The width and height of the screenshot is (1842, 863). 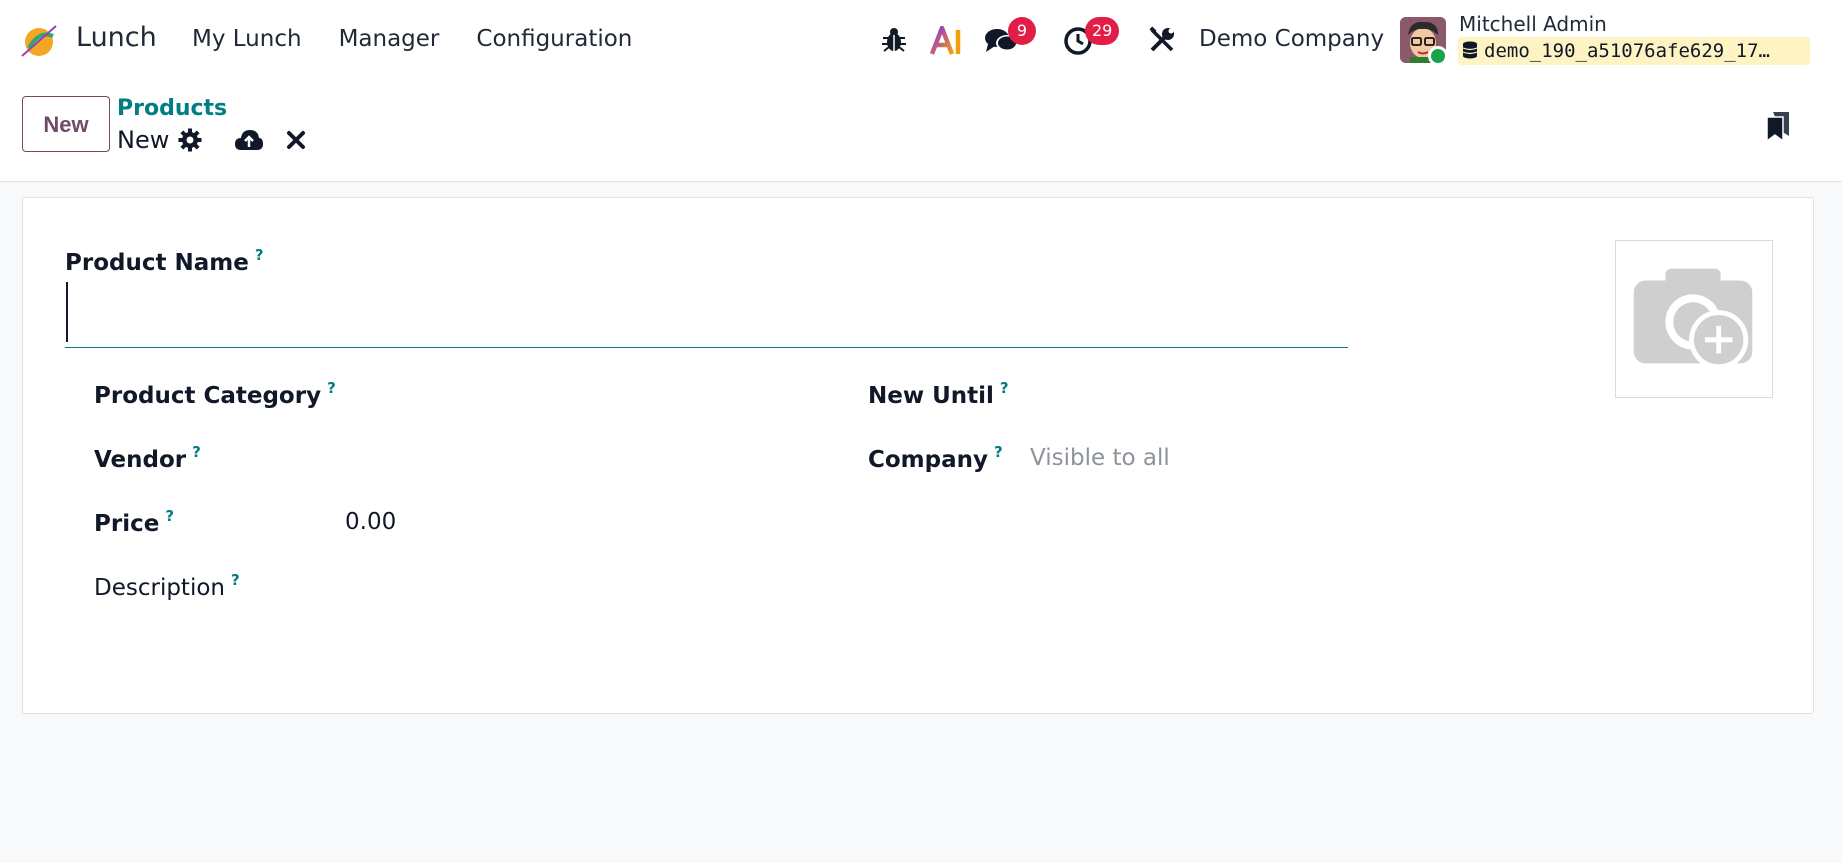 What do you see at coordinates (147, 458) in the screenshot?
I see `vendor-label: Vendor?` at bounding box center [147, 458].